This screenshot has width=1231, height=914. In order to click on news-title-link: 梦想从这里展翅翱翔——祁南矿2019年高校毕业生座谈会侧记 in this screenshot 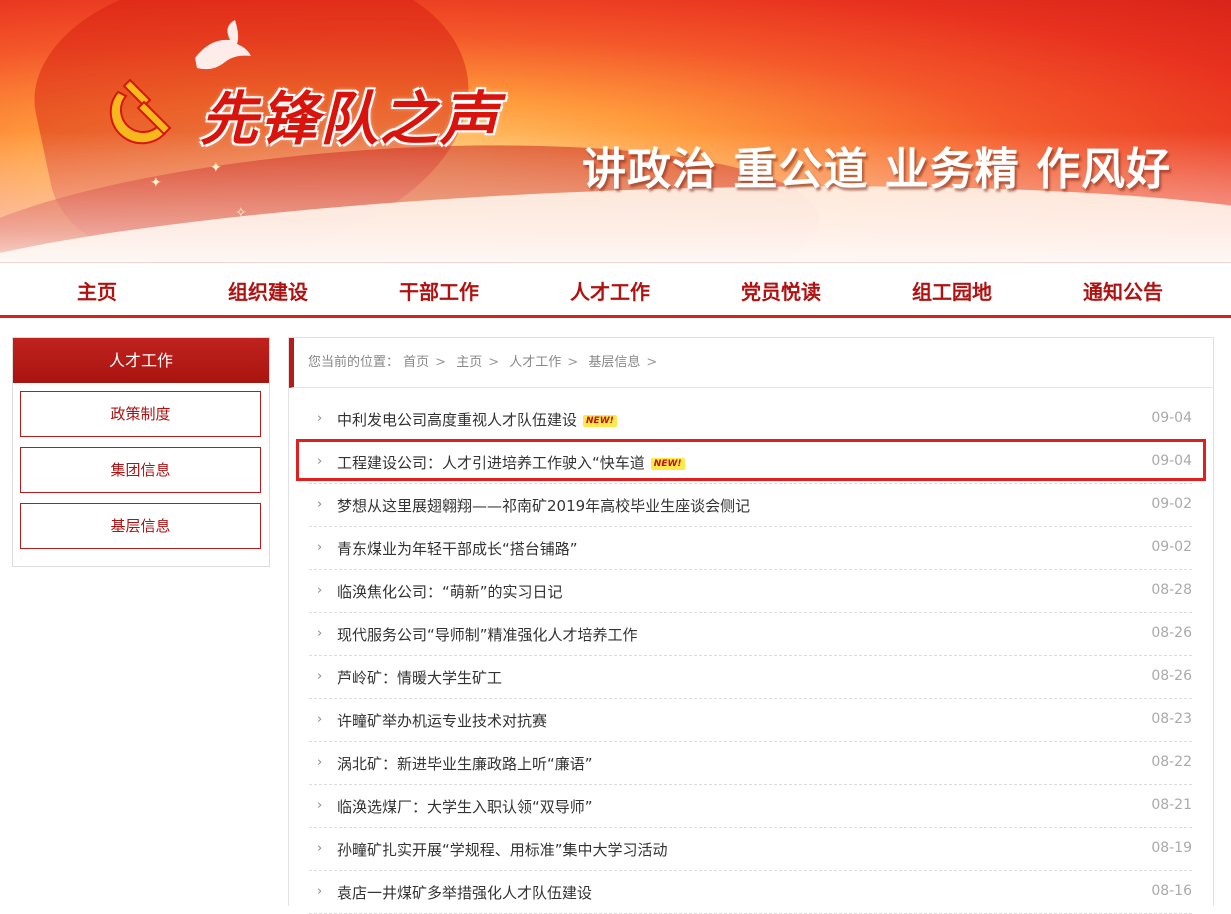, I will do `click(543, 505)`.